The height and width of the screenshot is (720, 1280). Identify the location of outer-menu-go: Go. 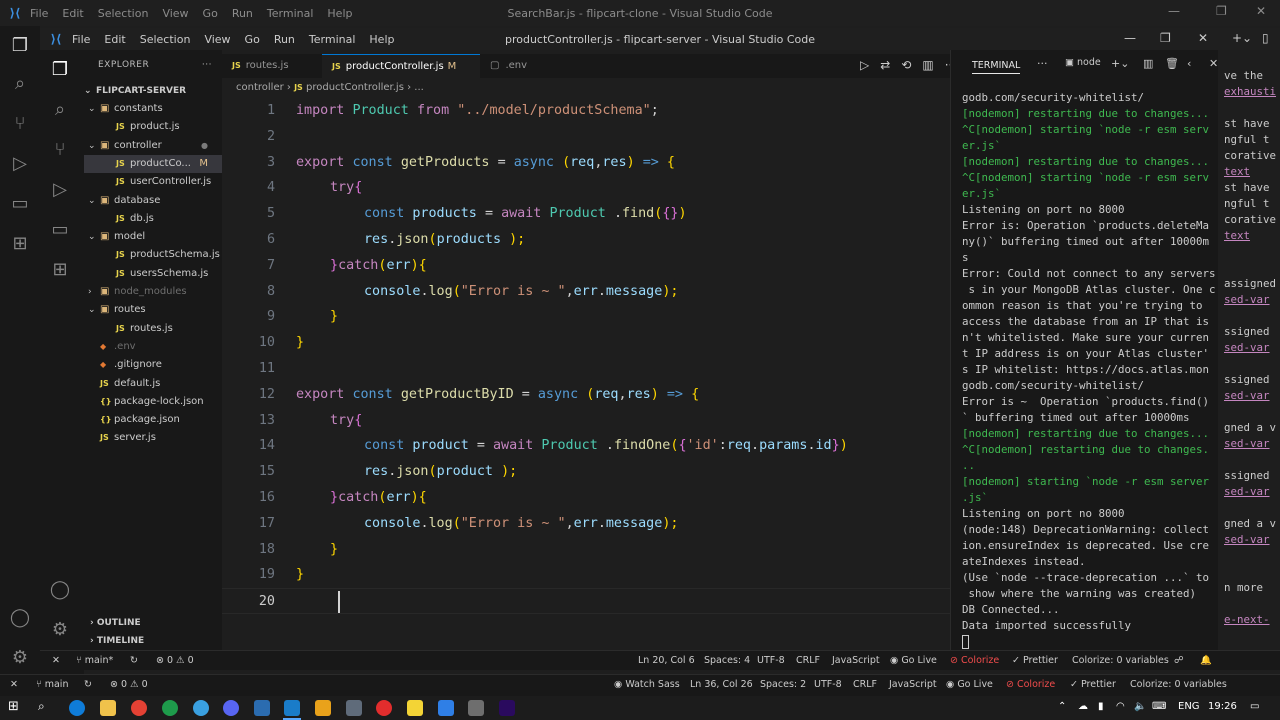
(210, 13).